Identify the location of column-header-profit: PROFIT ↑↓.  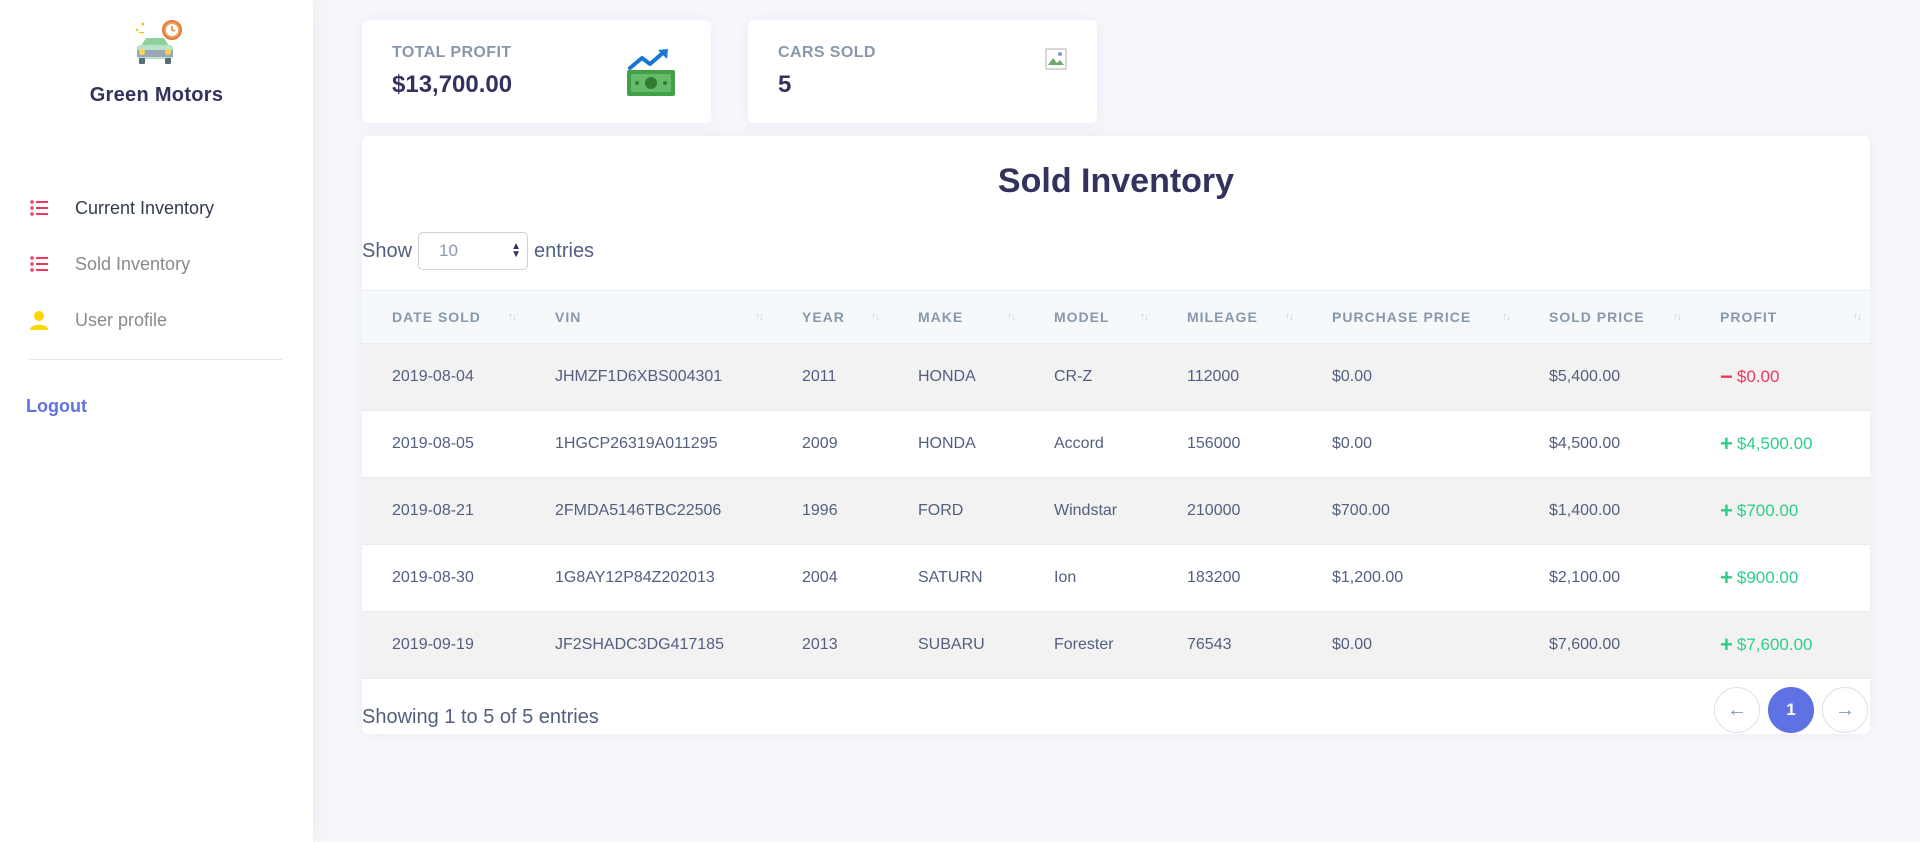
(1780, 317).